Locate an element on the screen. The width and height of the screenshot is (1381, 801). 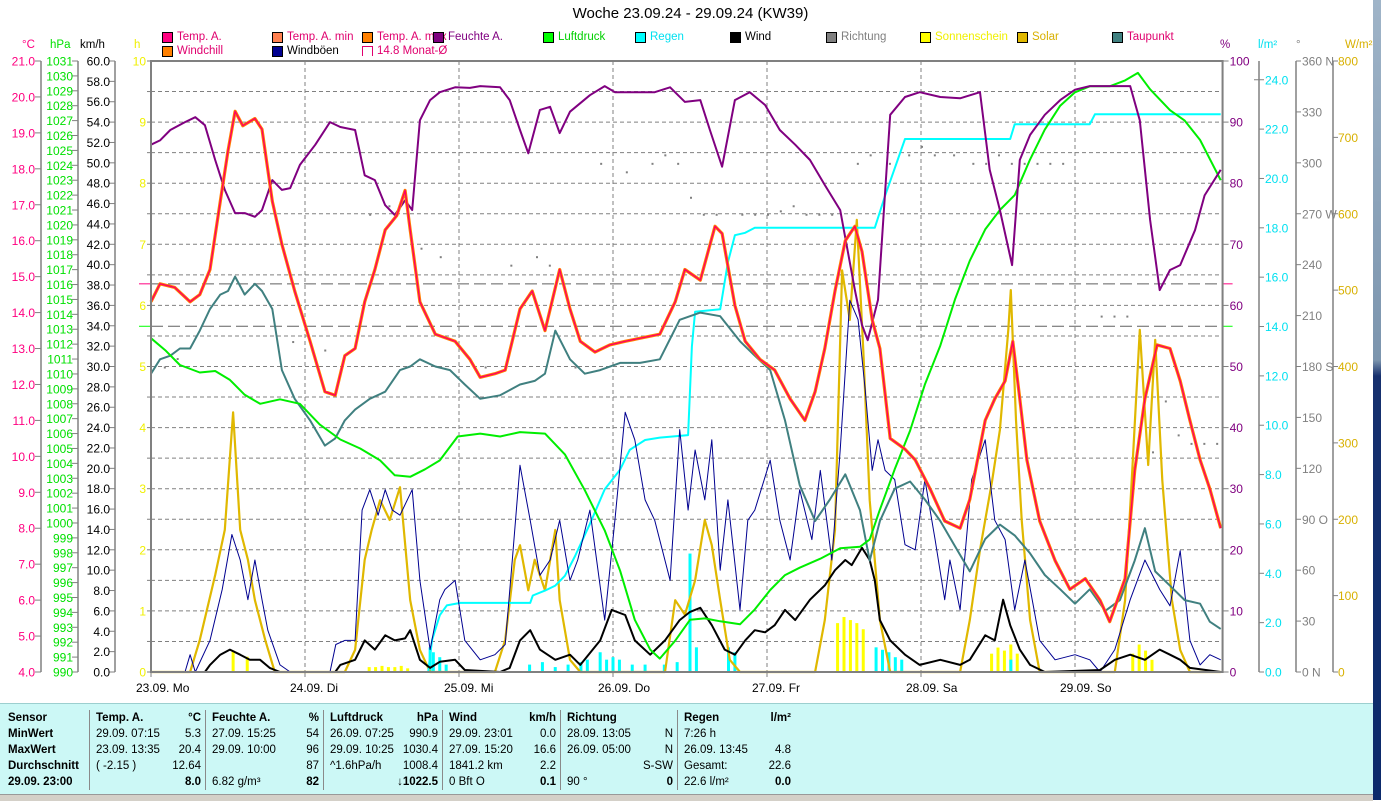
day-label: 23.09. Mo is located at coordinates (163, 688).